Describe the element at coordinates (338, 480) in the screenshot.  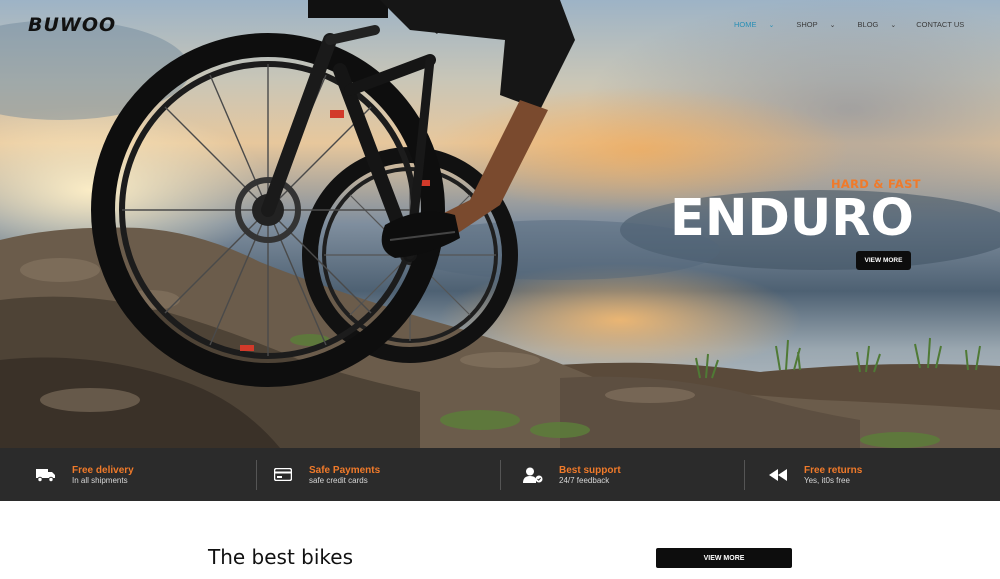
I see `feature-subtitle: safe credit cards` at that location.